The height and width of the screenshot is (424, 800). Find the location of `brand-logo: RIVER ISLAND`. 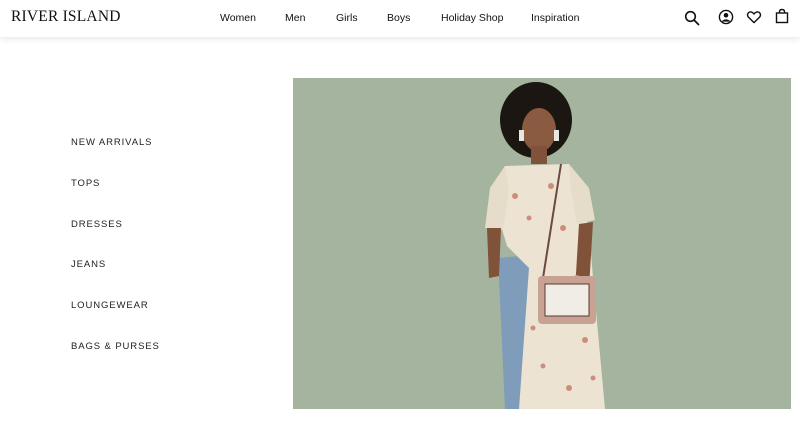

brand-logo: RIVER ISLAND is located at coordinates (66, 17).